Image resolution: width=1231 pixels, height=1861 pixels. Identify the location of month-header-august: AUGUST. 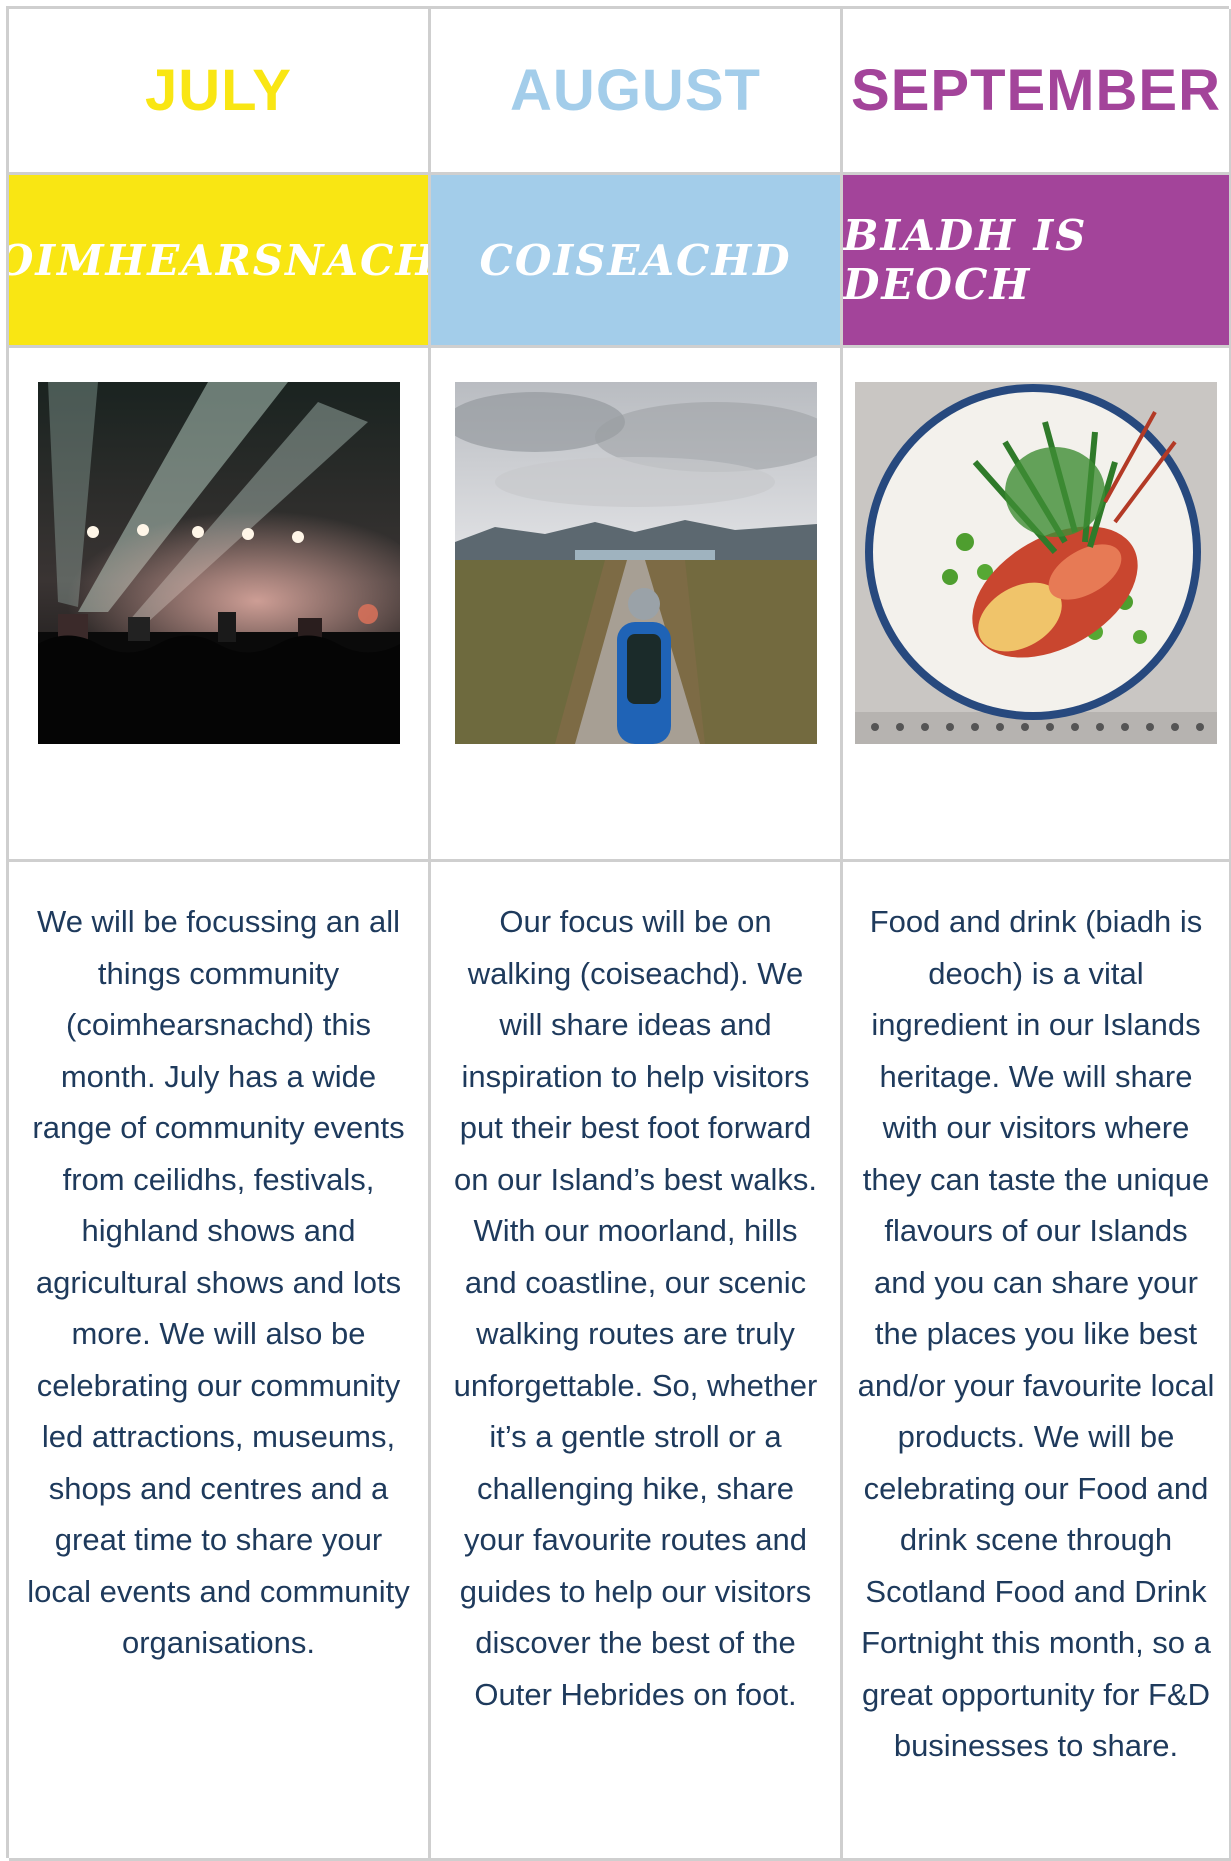
(637, 92).